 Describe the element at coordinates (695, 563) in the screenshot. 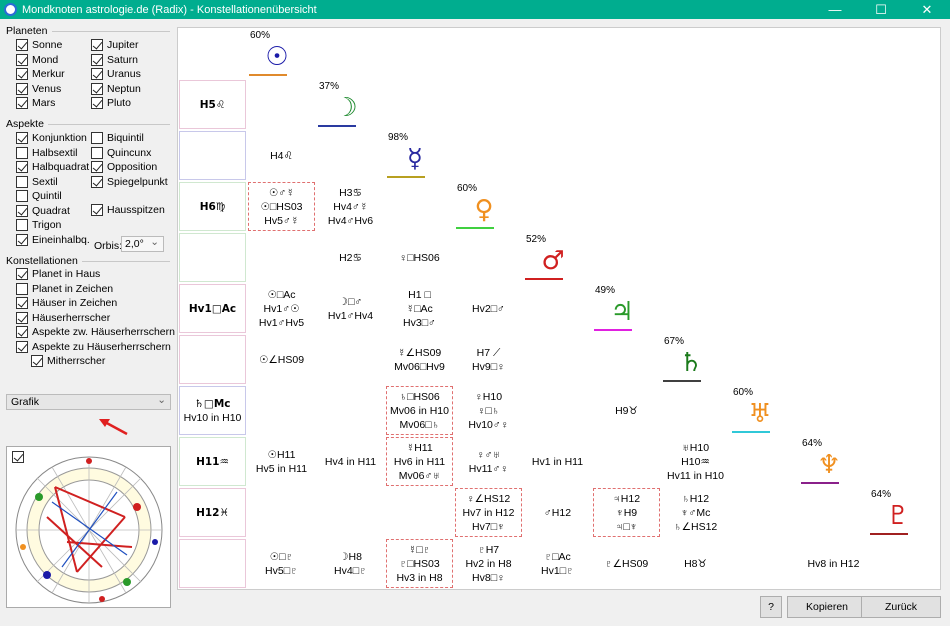

I see `constellation-cell: H8♉` at that location.